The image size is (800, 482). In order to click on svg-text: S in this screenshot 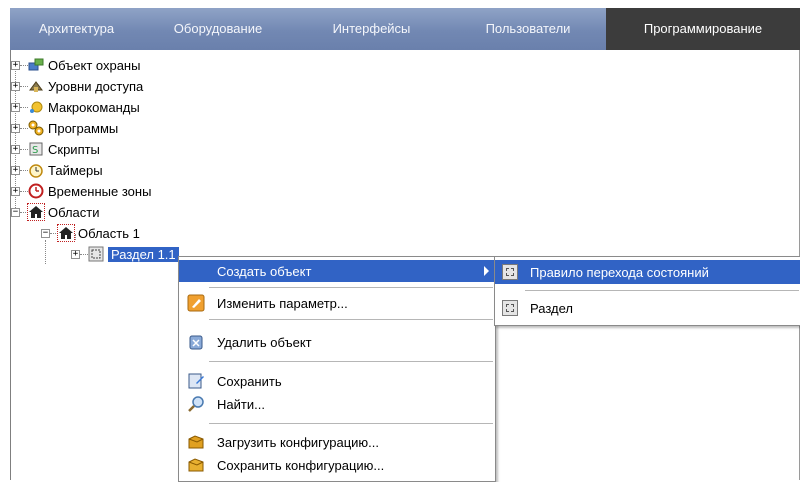, I will do `click(35, 150)`.